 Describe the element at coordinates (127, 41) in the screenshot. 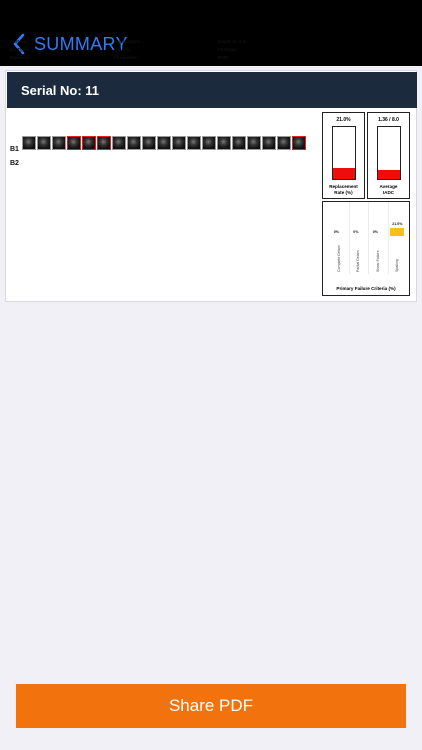

I see `info-application: Application:` at that location.